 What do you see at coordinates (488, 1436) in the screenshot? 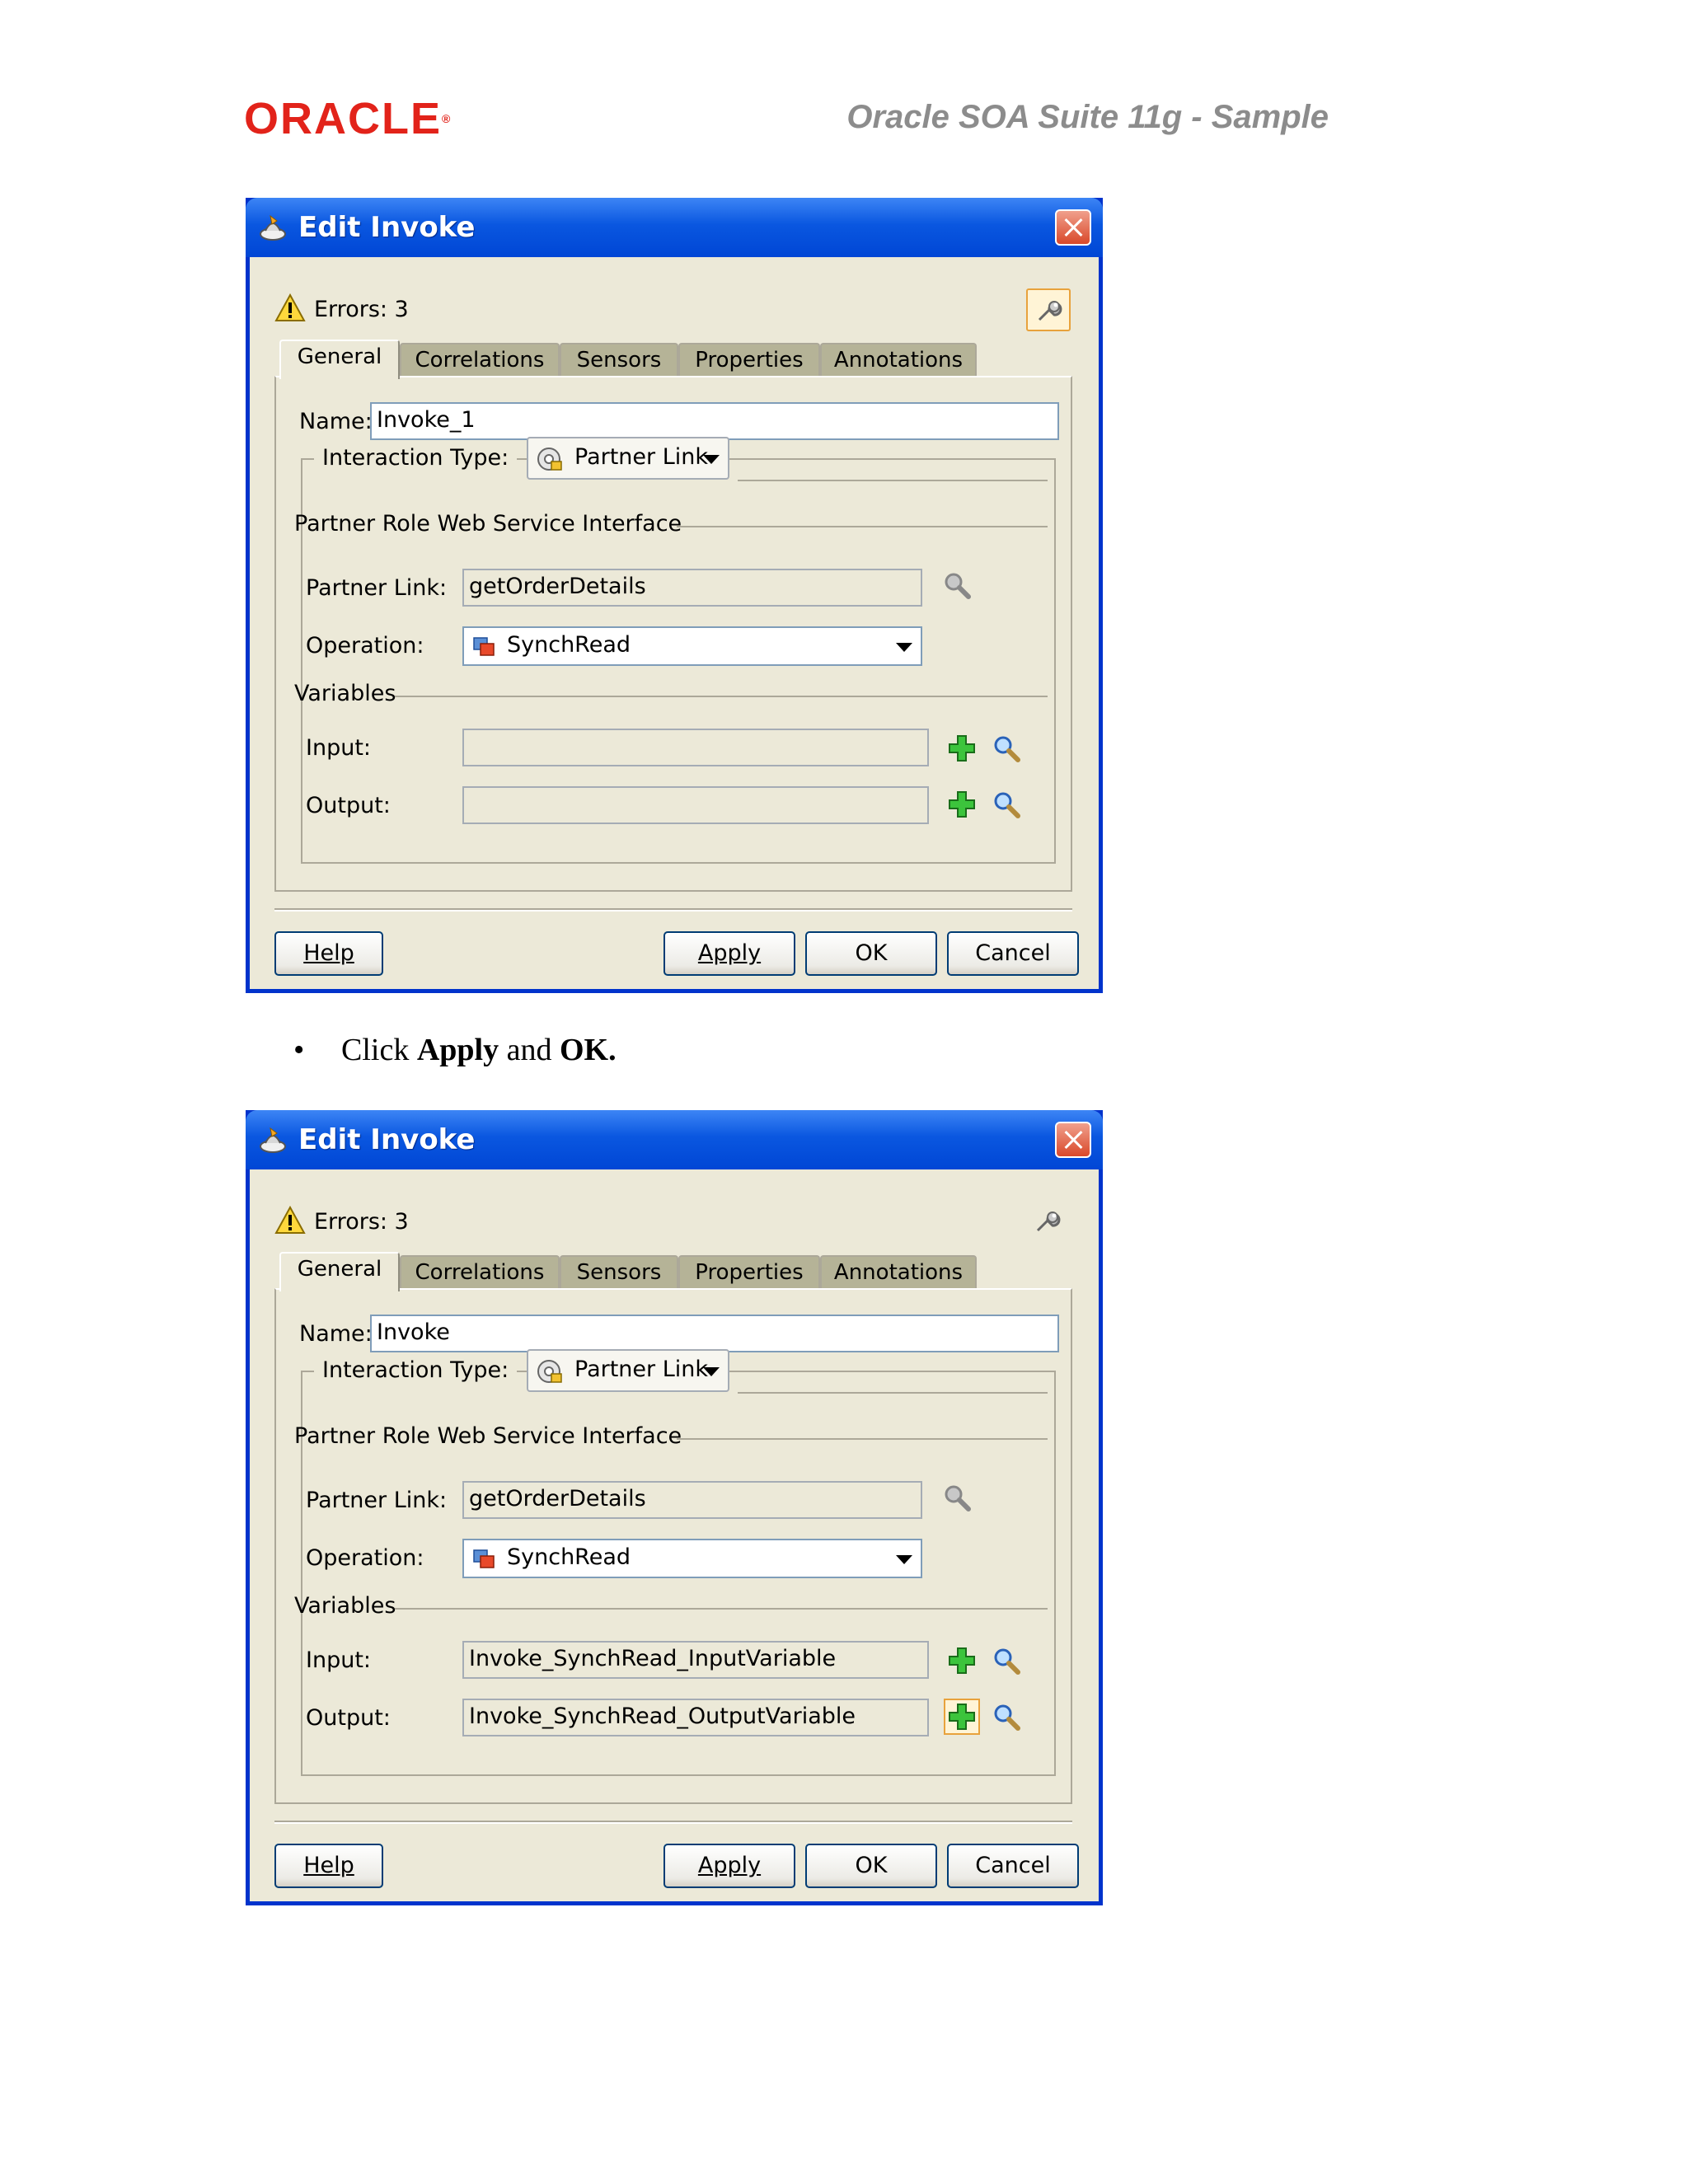
I see `partner-role-interface-label: Partner Role Web Service Interface` at bounding box center [488, 1436].